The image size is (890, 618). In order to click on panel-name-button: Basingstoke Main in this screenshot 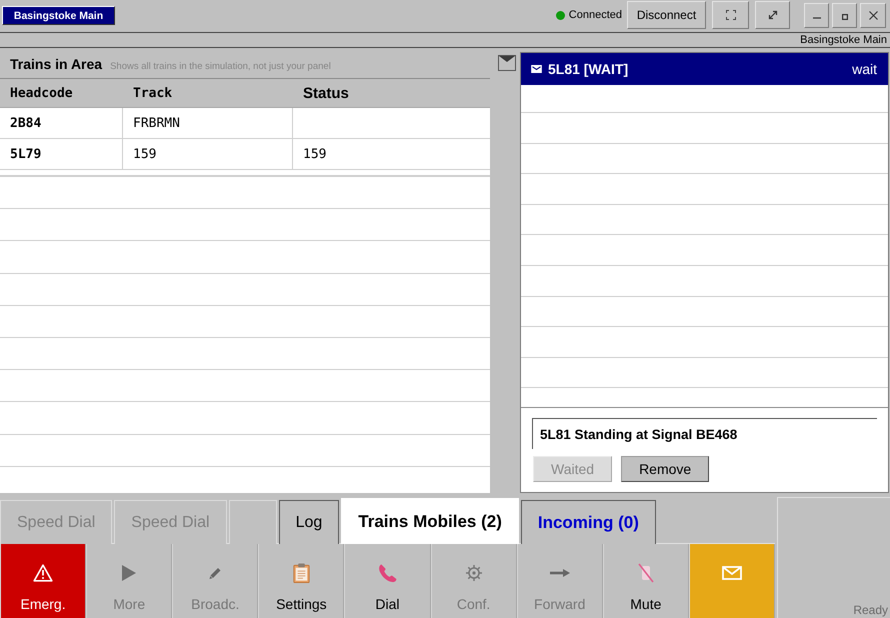, I will do `click(58, 15)`.